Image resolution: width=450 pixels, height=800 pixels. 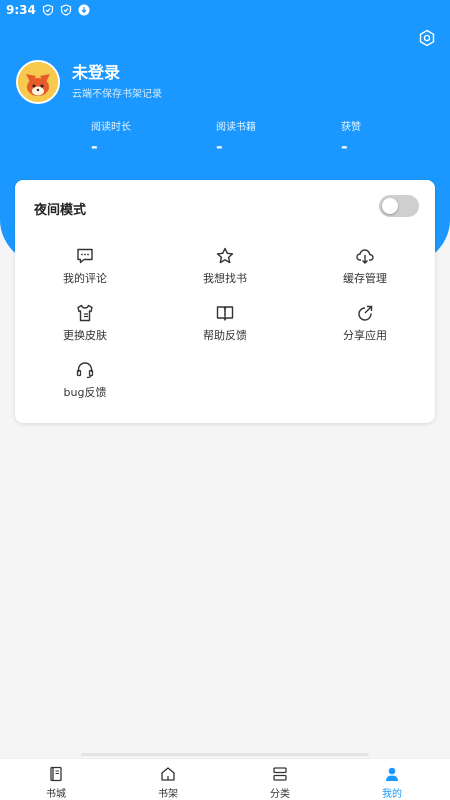 I want to click on home-icon, so click(x=168, y=774).